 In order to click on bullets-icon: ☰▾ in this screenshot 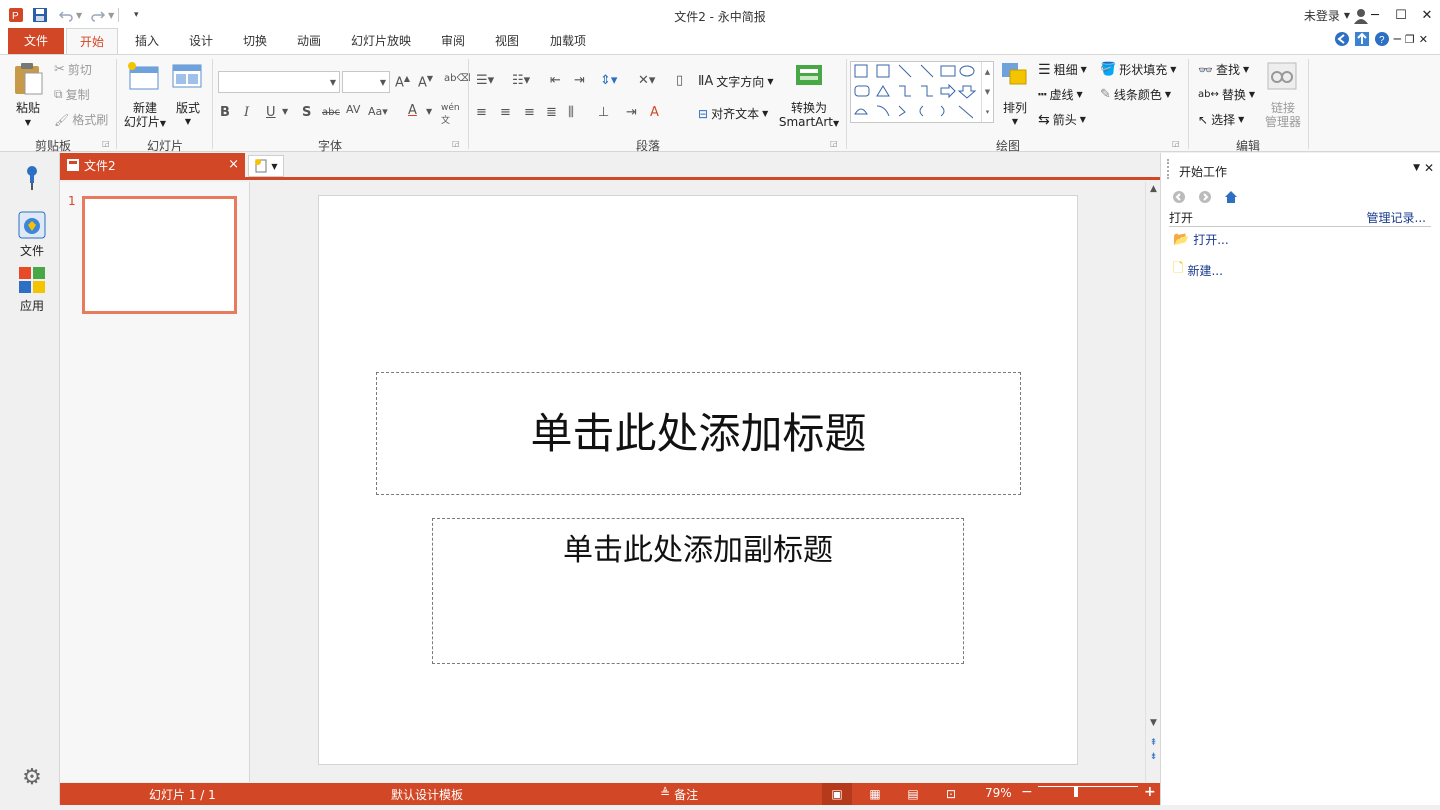, I will do `click(485, 80)`.